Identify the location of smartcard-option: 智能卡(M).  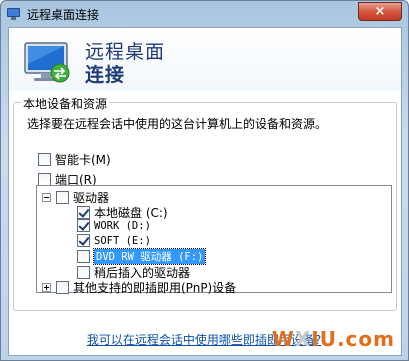
(74, 159).